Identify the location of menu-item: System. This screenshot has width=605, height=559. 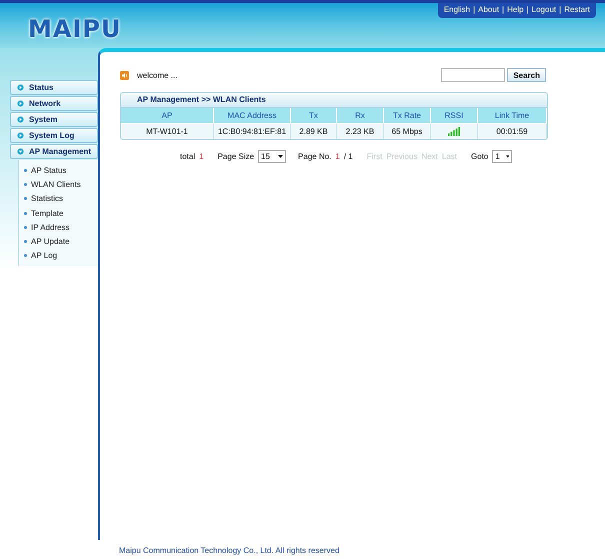
(54, 119).